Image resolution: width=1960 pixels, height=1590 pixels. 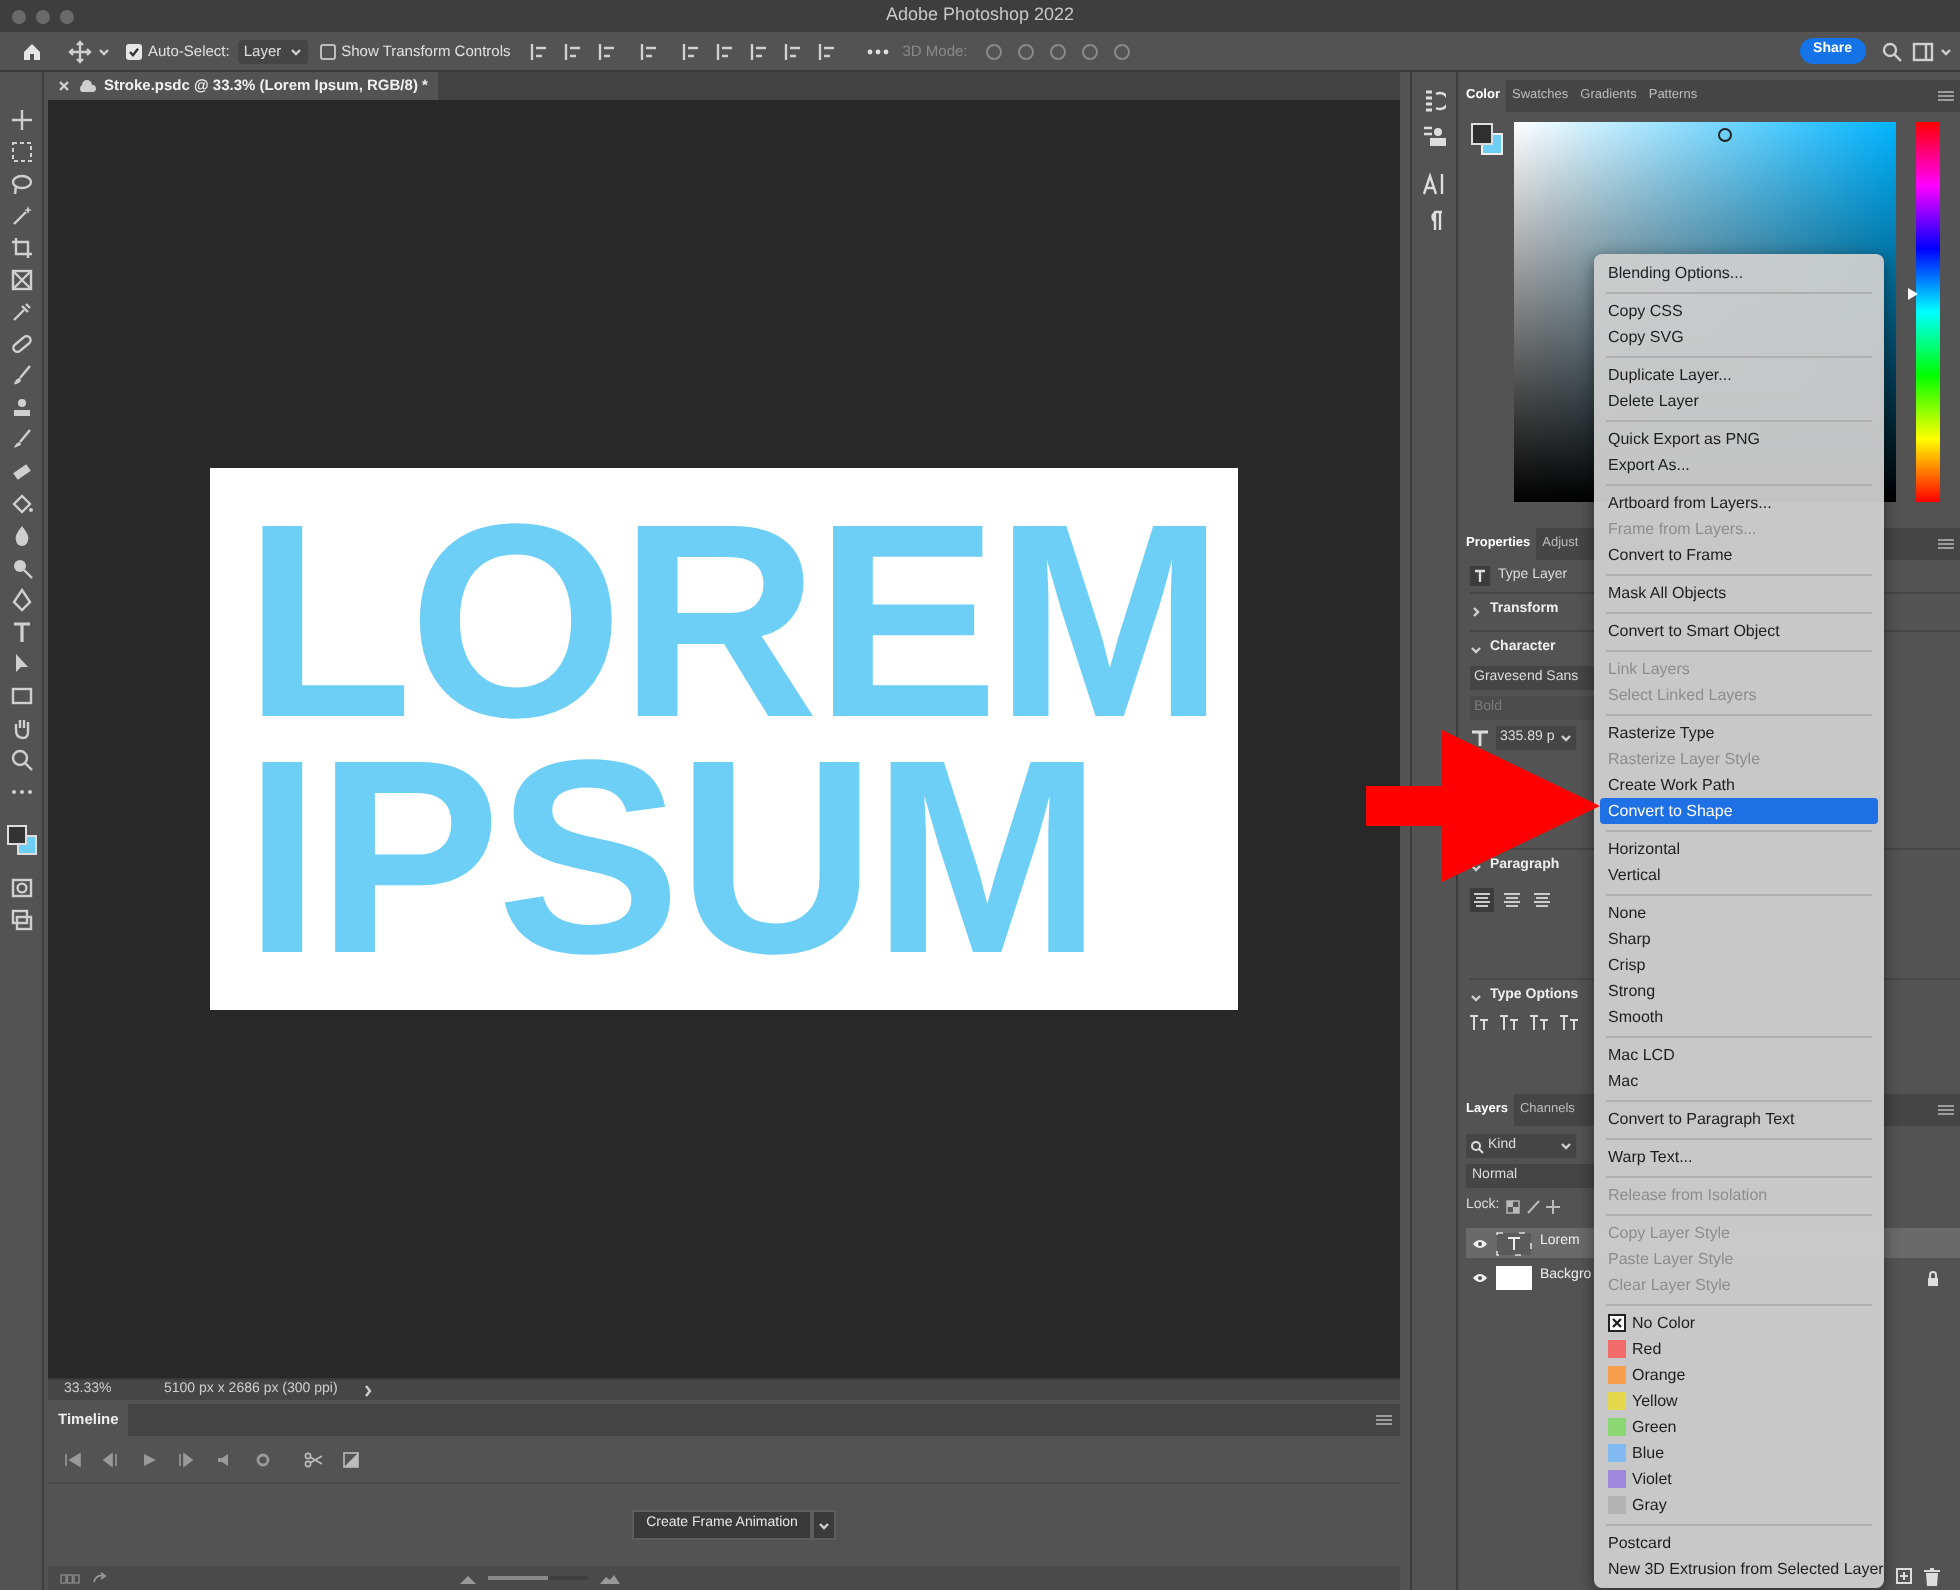 What do you see at coordinates (671, 857) in the screenshot?
I see `canvas-text: IPSUM` at bounding box center [671, 857].